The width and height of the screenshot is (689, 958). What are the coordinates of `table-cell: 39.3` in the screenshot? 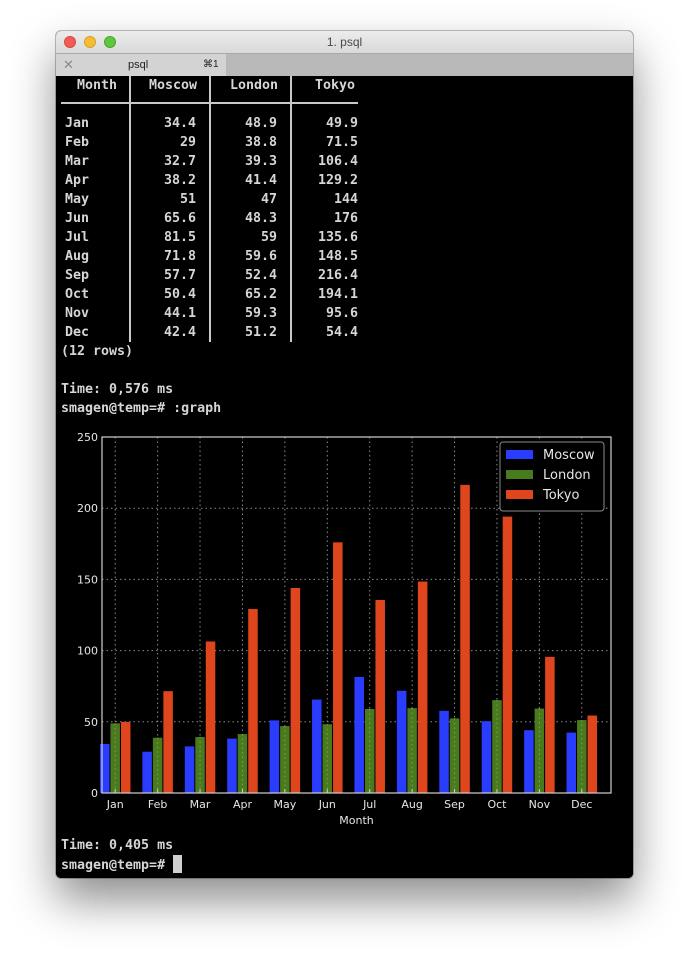 It's located at (260, 161).